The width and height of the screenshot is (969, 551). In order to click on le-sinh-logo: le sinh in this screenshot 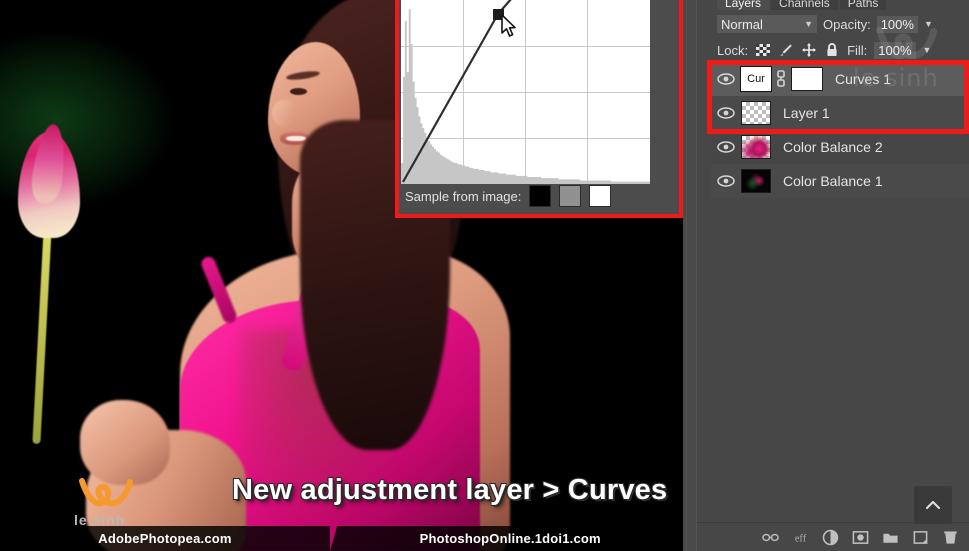, I will do `click(110, 503)`.